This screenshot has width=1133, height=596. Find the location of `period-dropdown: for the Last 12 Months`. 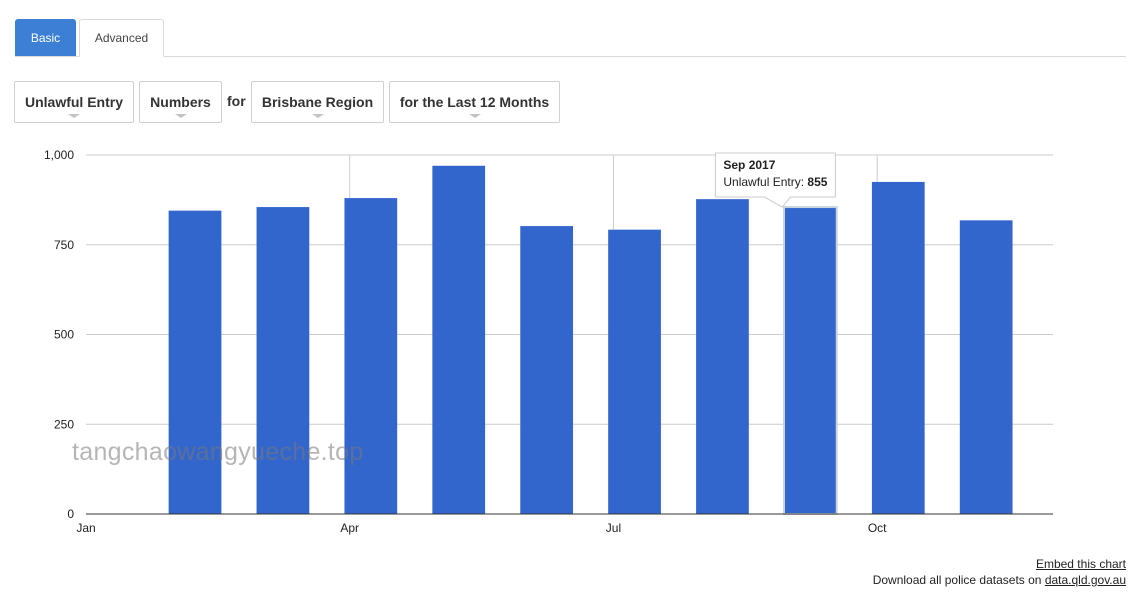

period-dropdown: for the Last 12 Months is located at coordinates (474, 102).